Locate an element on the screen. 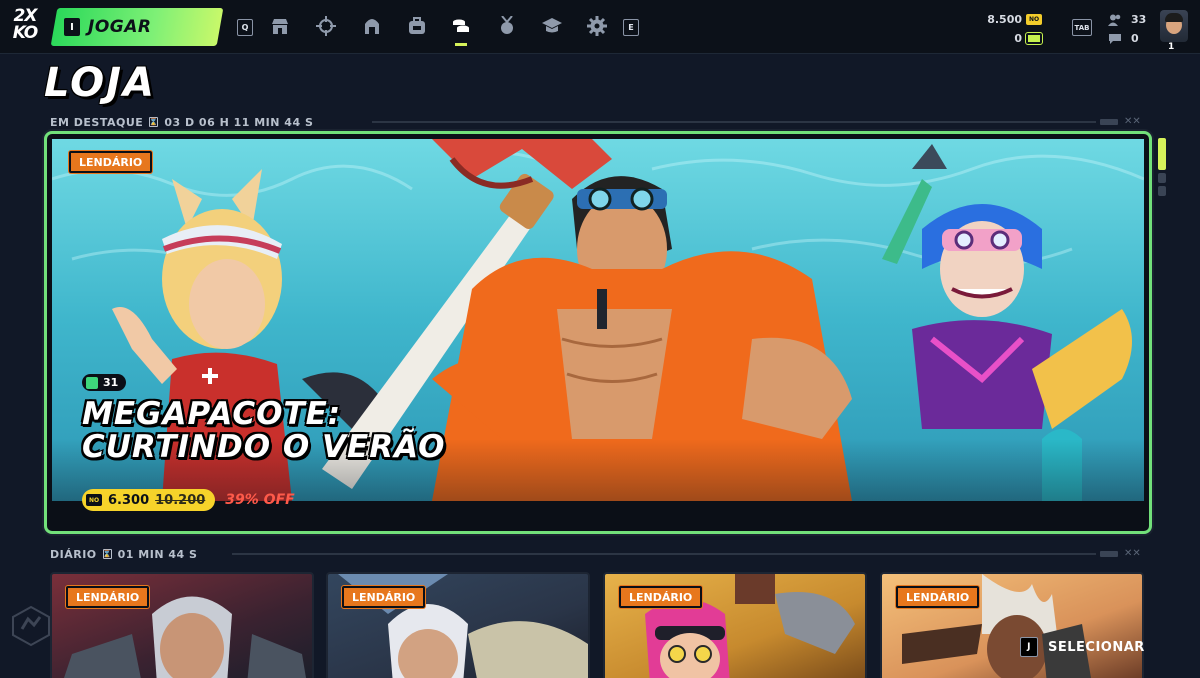 The image size is (1200, 678). game-logo: 2X KO is located at coordinates (25, 26).